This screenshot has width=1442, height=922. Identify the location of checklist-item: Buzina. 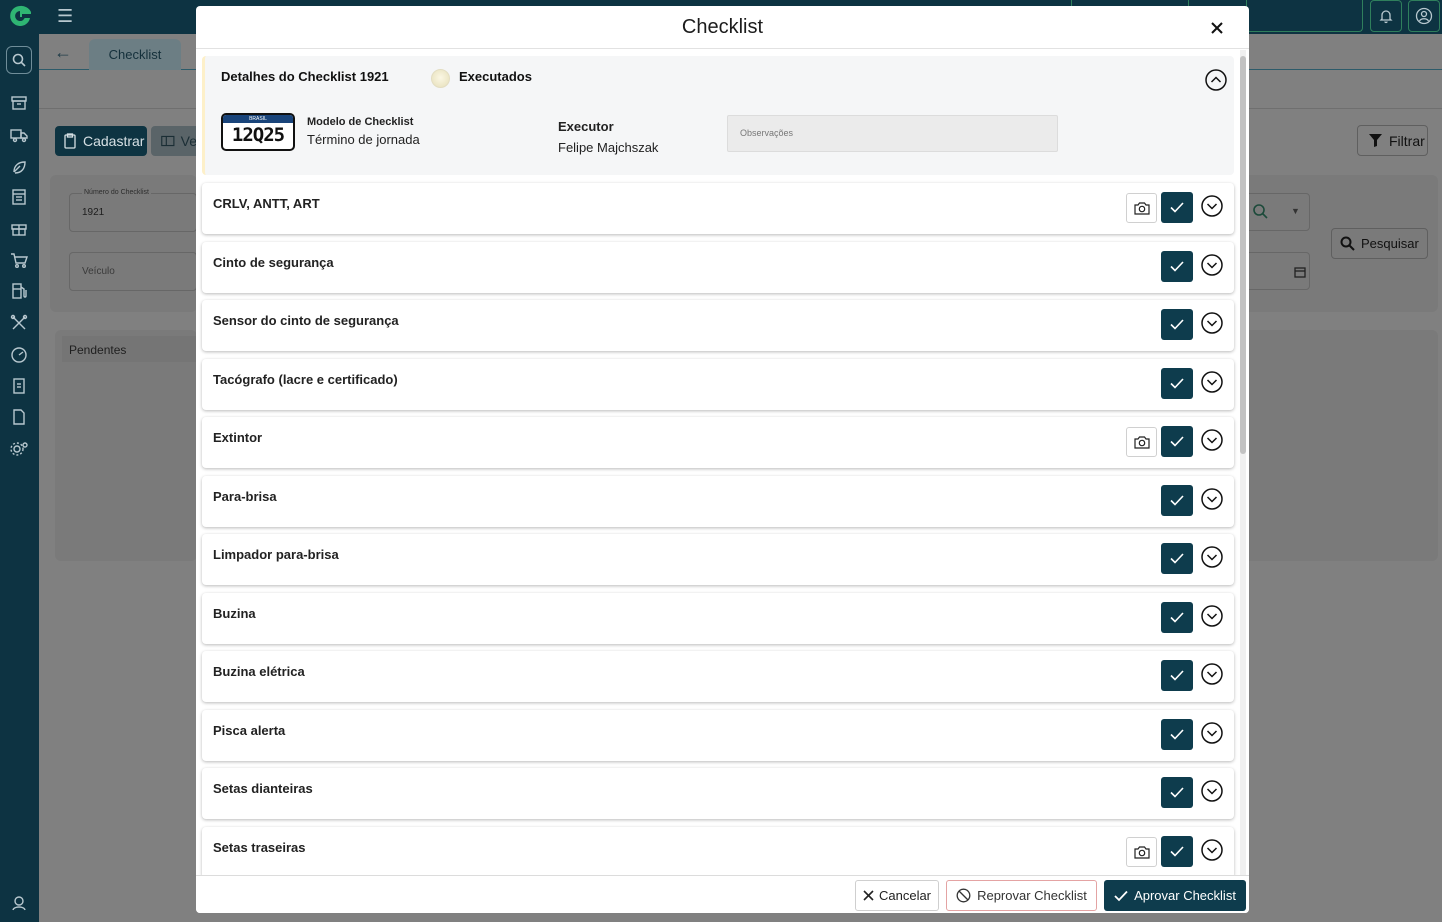
(718, 618).